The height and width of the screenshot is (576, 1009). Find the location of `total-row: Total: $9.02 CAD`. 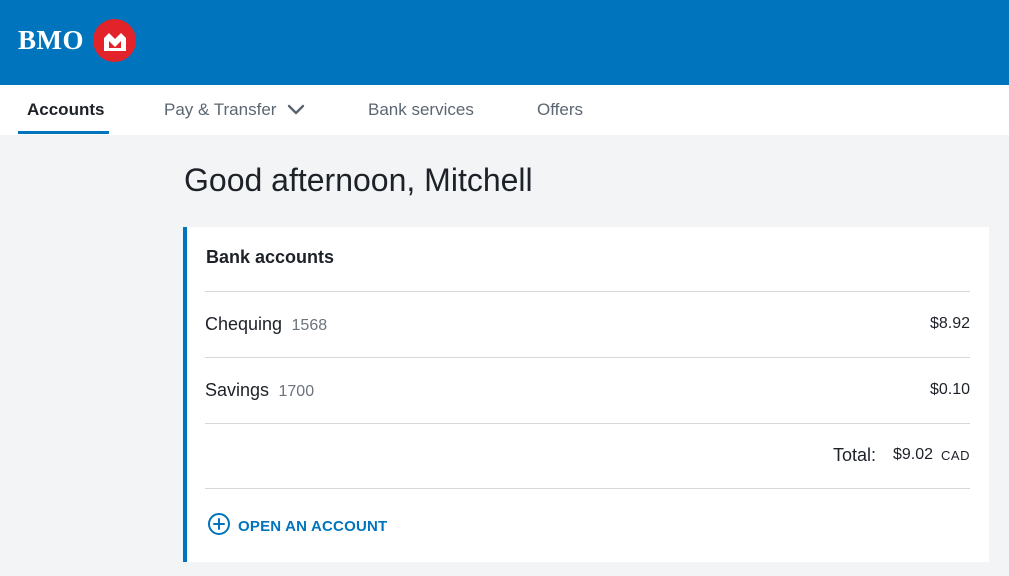

total-row: Total: $9.02 CAD is located at coordinates (587, 455).